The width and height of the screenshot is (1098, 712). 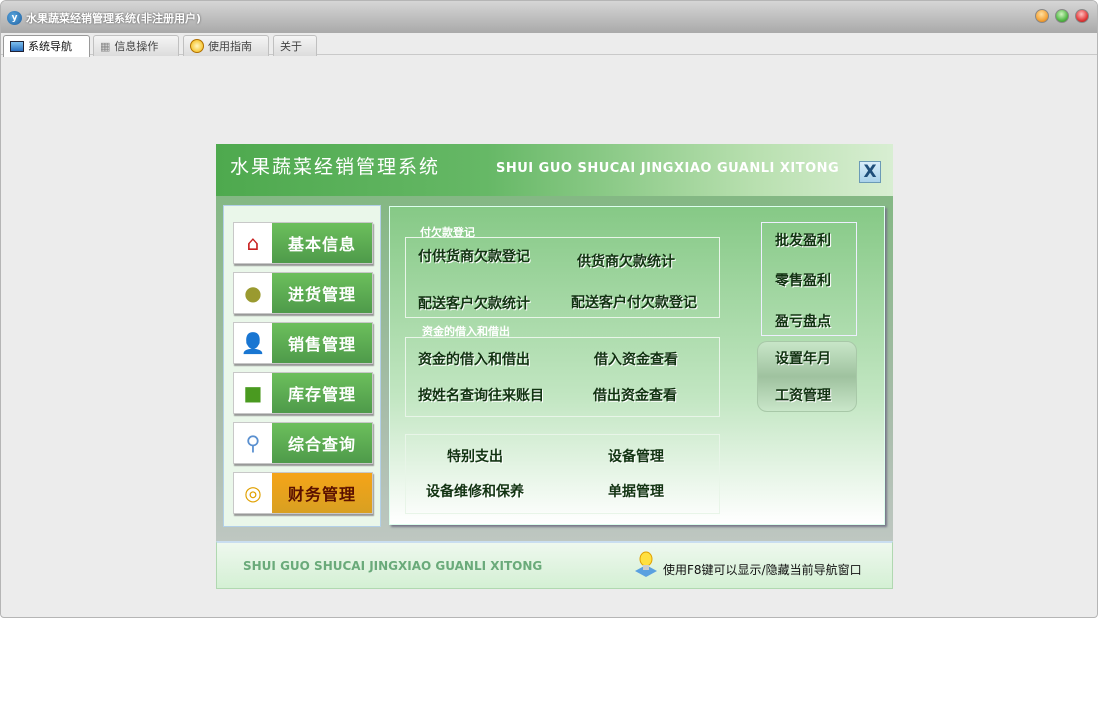 I want to click on apple-icon: ●, so click(x=253, y=293).